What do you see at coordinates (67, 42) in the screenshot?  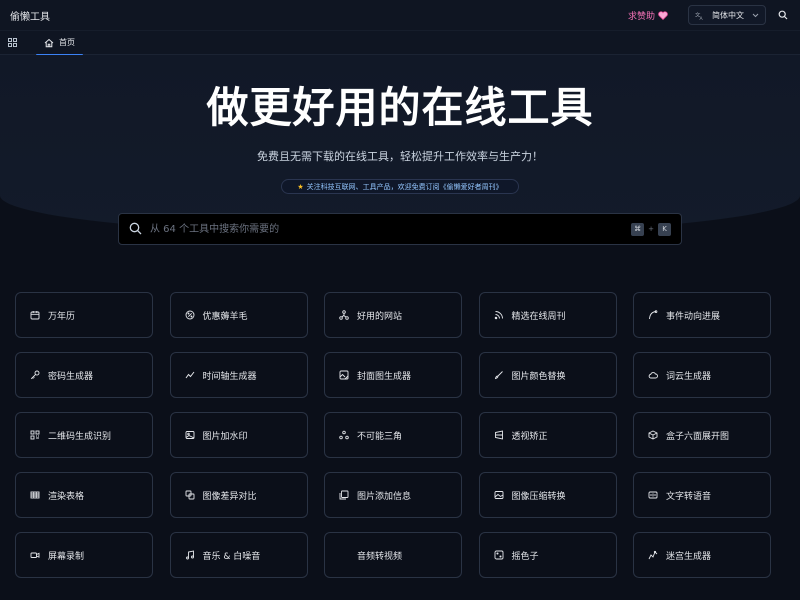 I see `tab-home-label: 首页` at bounding box center [67, 42].